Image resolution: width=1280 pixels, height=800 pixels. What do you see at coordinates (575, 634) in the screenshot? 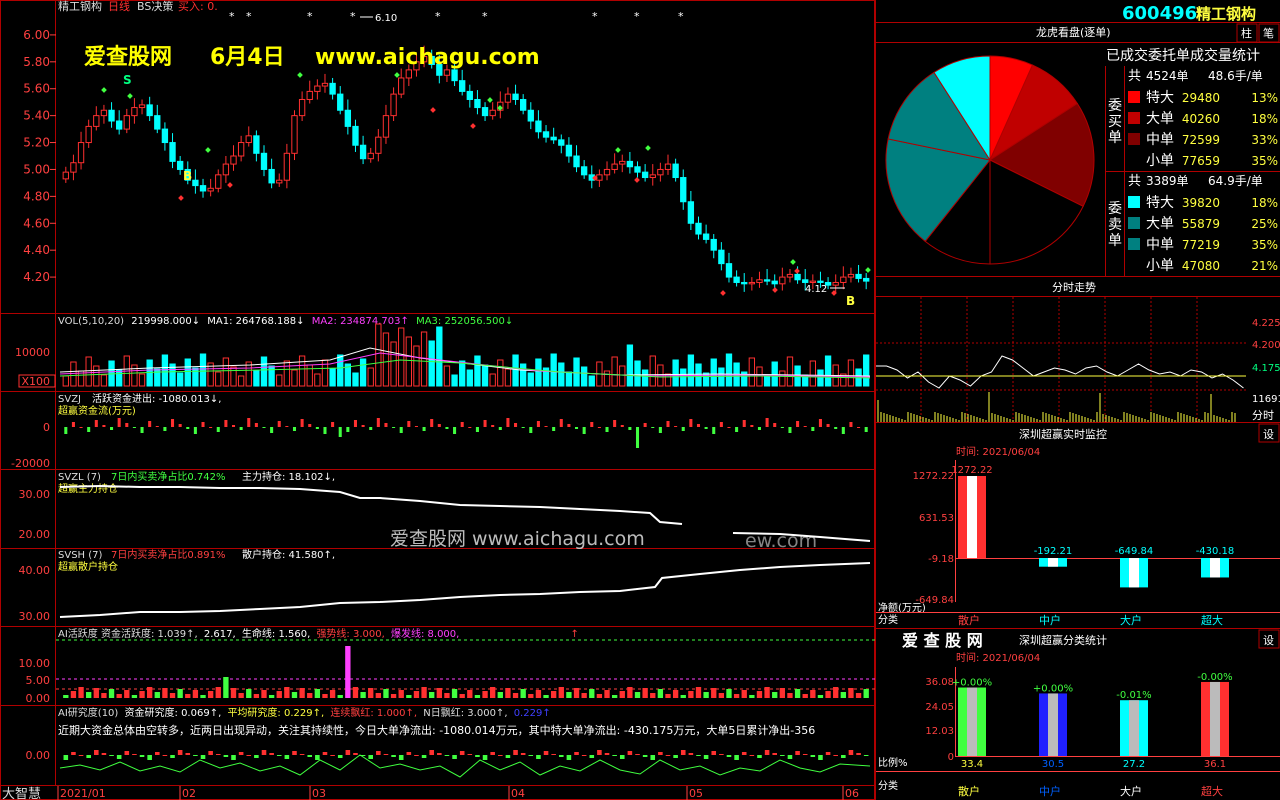
I see `ai-act-arrow: ↑` at bounding box center [575, 634].